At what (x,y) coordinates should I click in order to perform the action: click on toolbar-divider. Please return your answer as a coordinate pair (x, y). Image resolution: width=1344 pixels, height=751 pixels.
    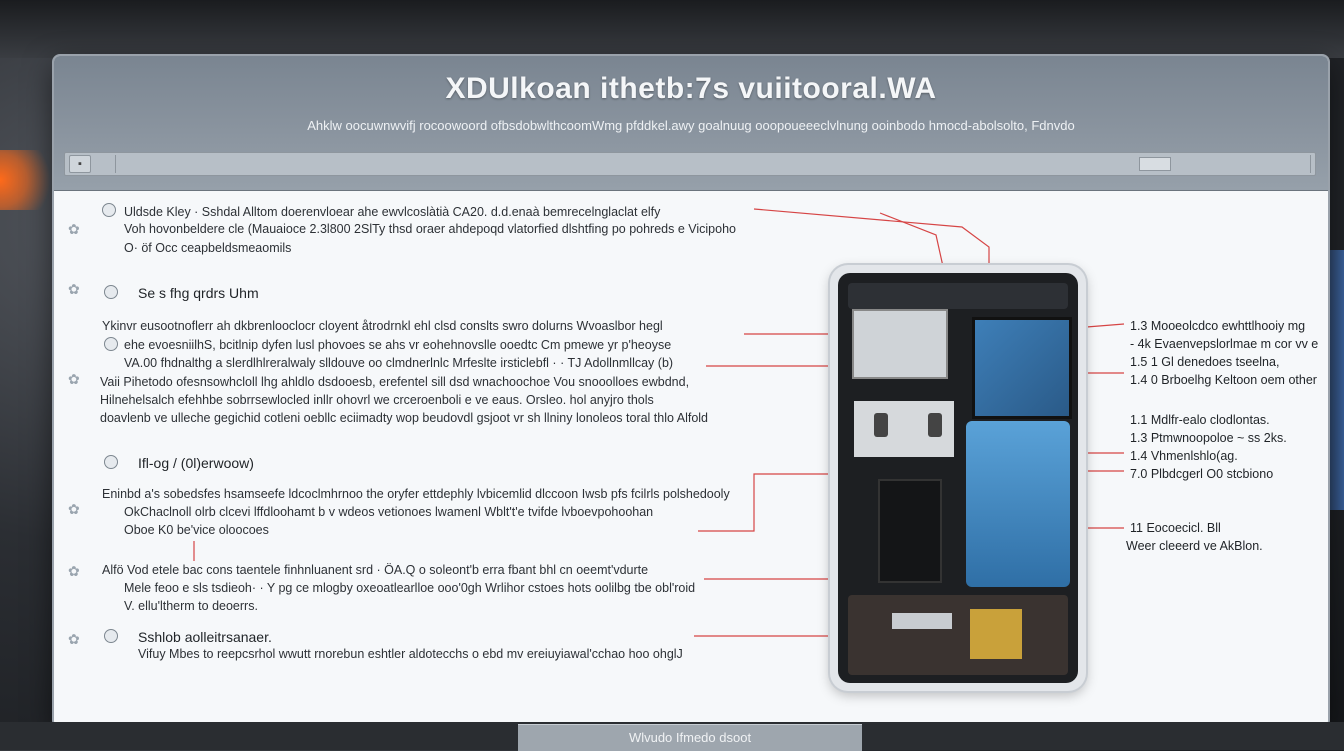
    Looking at the image, I should click on (115, 164).